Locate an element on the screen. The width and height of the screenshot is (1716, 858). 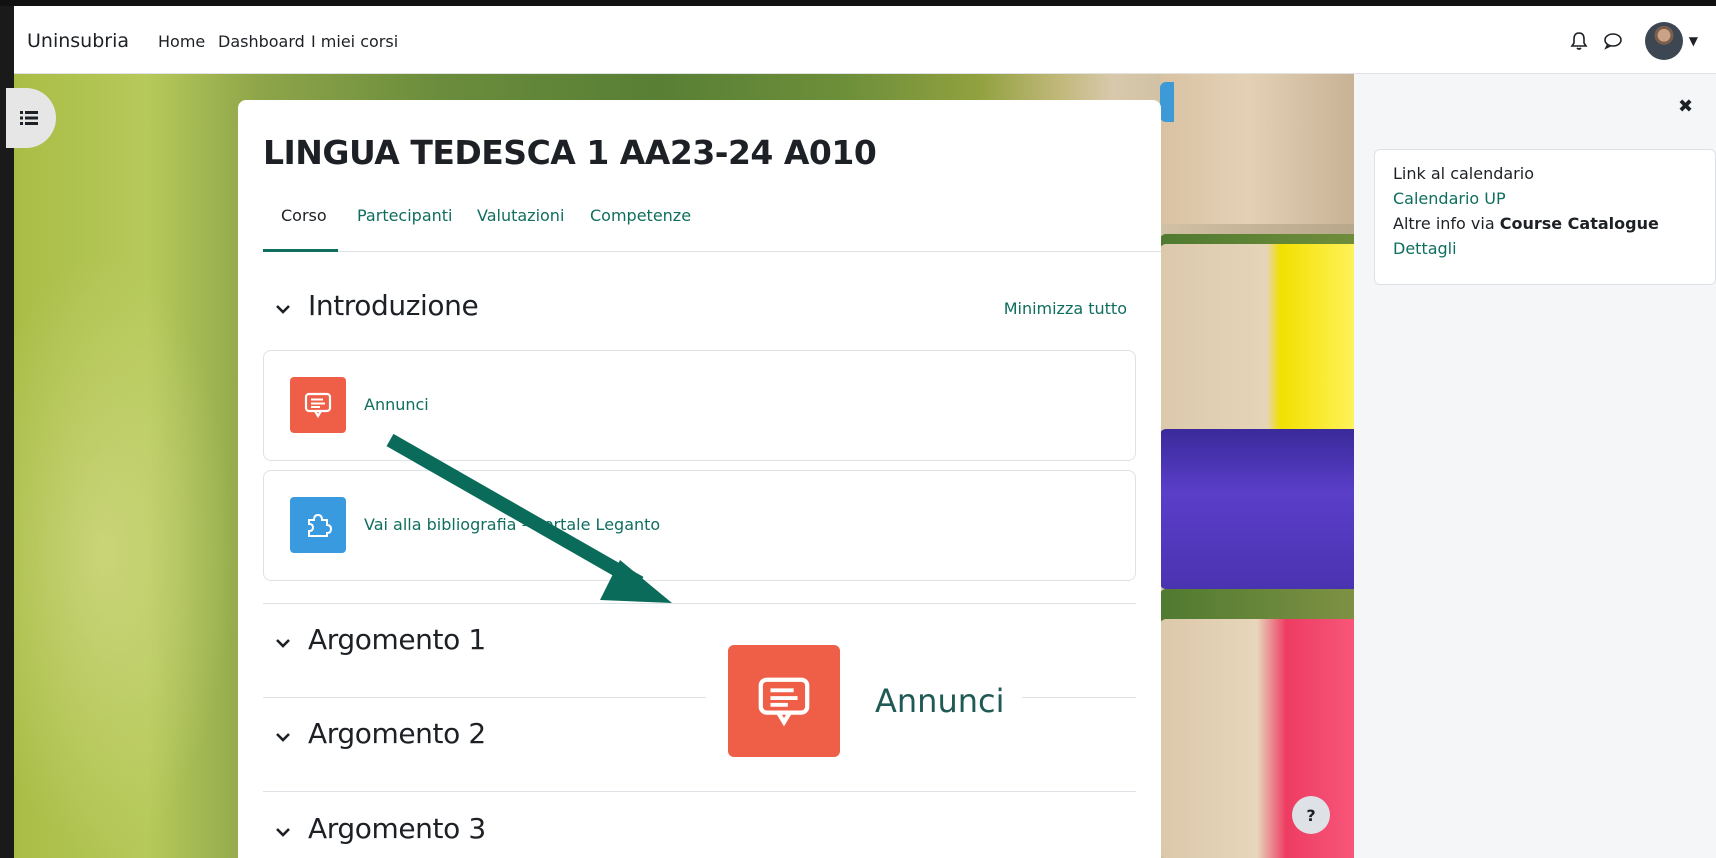
section-title-argomento-1: Argomento 1 is located at coordinates (397, 639).